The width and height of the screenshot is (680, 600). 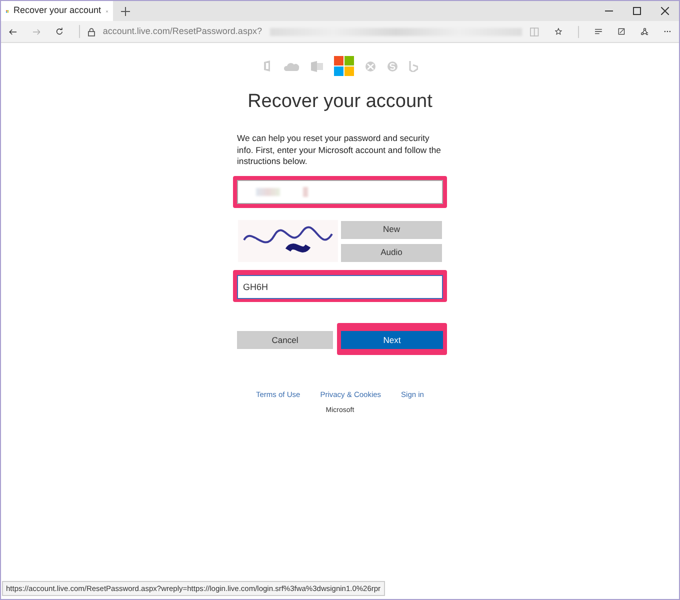 What do you see at coordinates (285, 339) in the screenshot?
I see `cancel-button: Cancel` at bounding box center [285, 339].